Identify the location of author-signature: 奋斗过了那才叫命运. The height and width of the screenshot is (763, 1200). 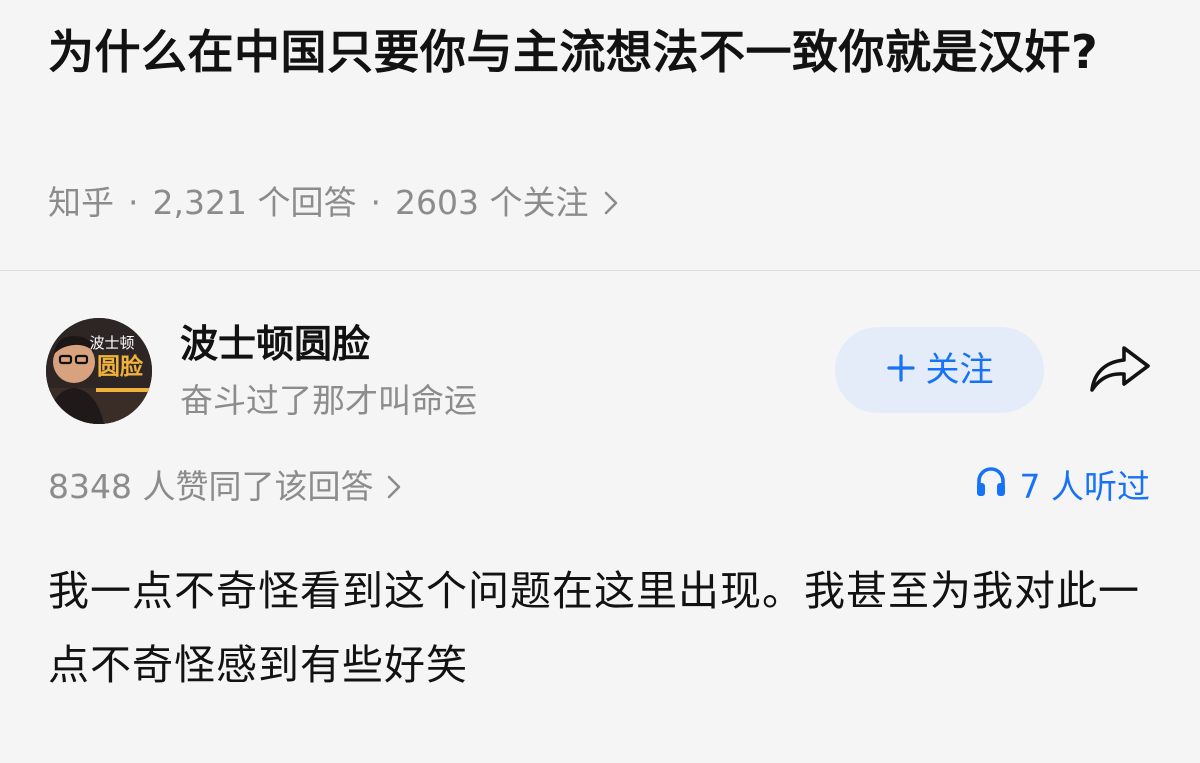
(328, 400).